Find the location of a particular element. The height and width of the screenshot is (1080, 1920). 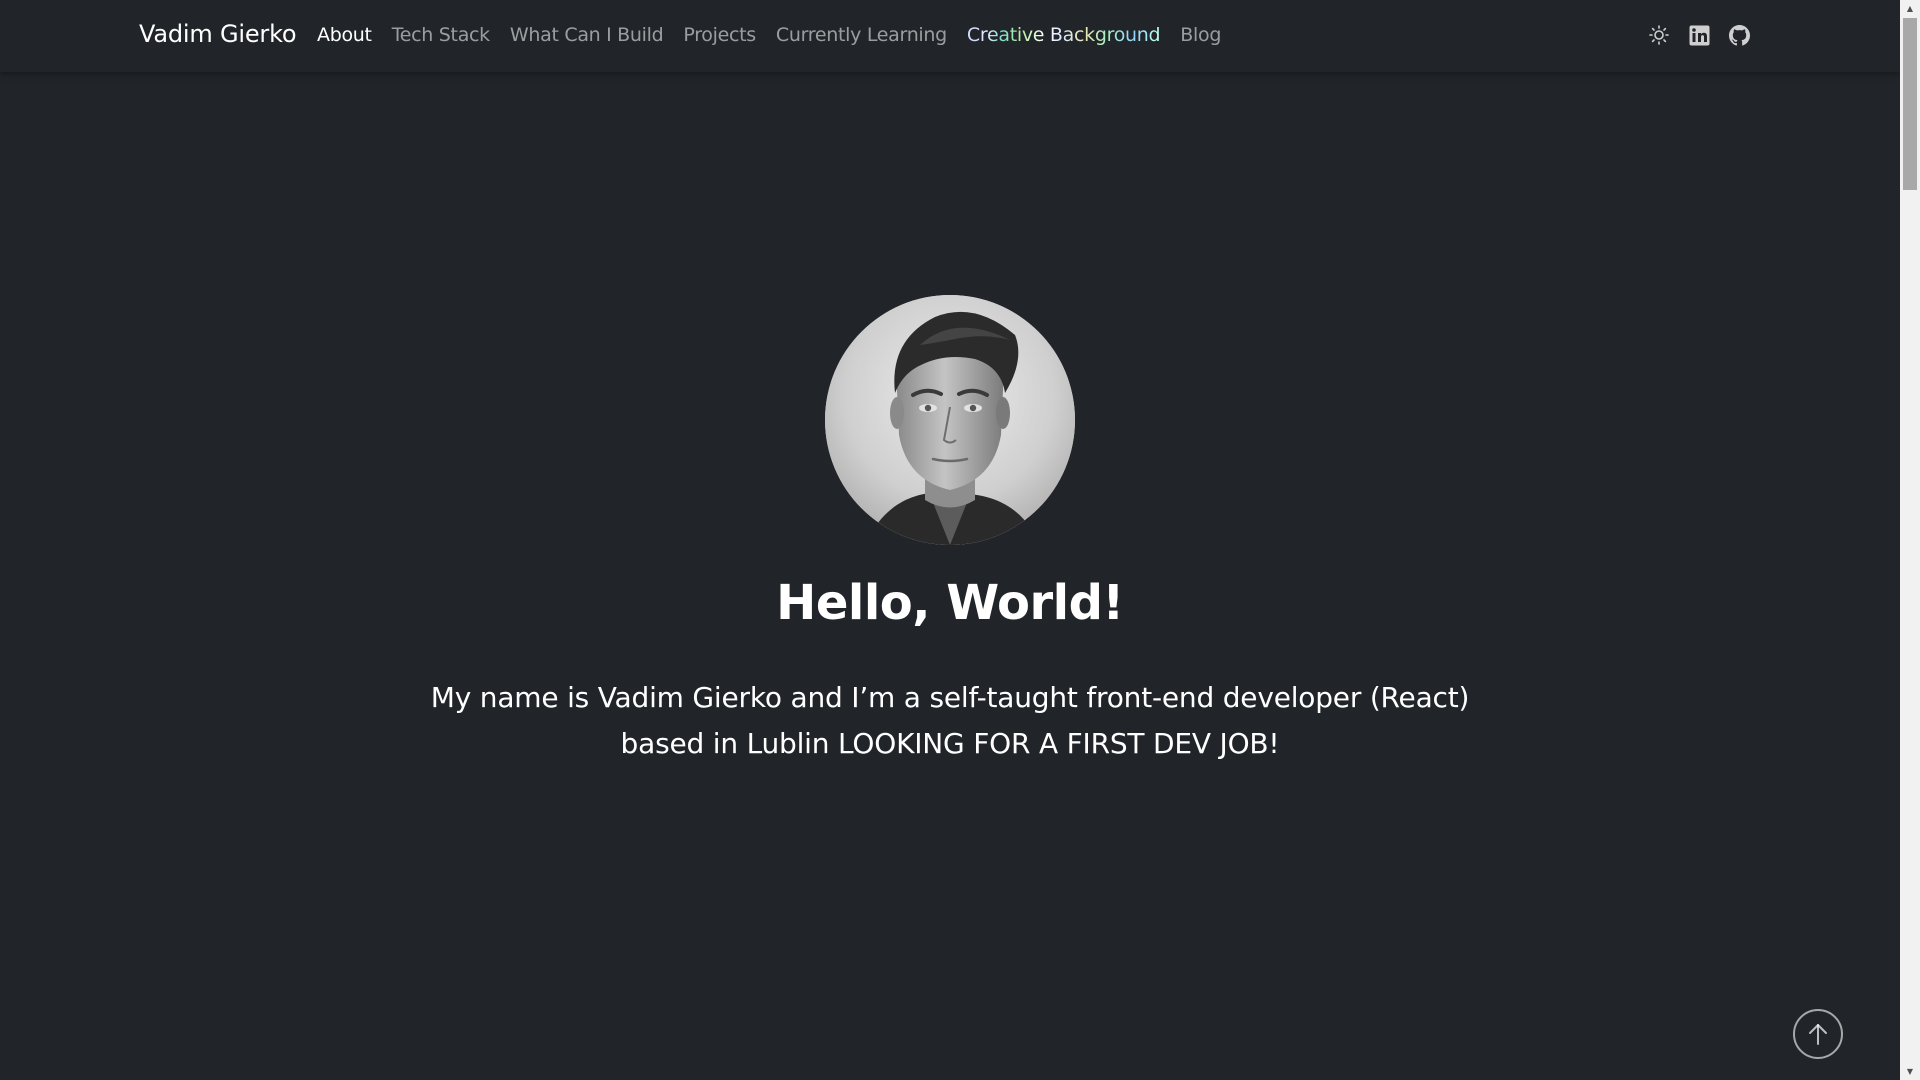

scroll-to-top-button is located at coordinates (1818, 1034).